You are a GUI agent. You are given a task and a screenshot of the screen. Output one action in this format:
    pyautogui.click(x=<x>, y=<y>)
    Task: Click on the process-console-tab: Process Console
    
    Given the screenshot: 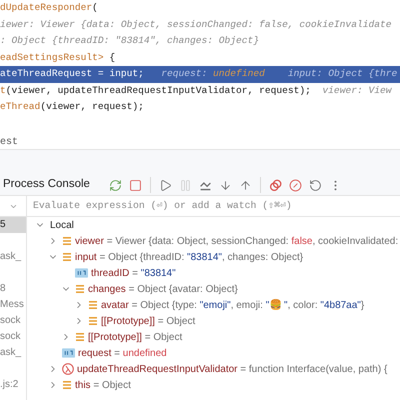 What is the action you would take?
    pyautogui.click(x=46, y=185)
    